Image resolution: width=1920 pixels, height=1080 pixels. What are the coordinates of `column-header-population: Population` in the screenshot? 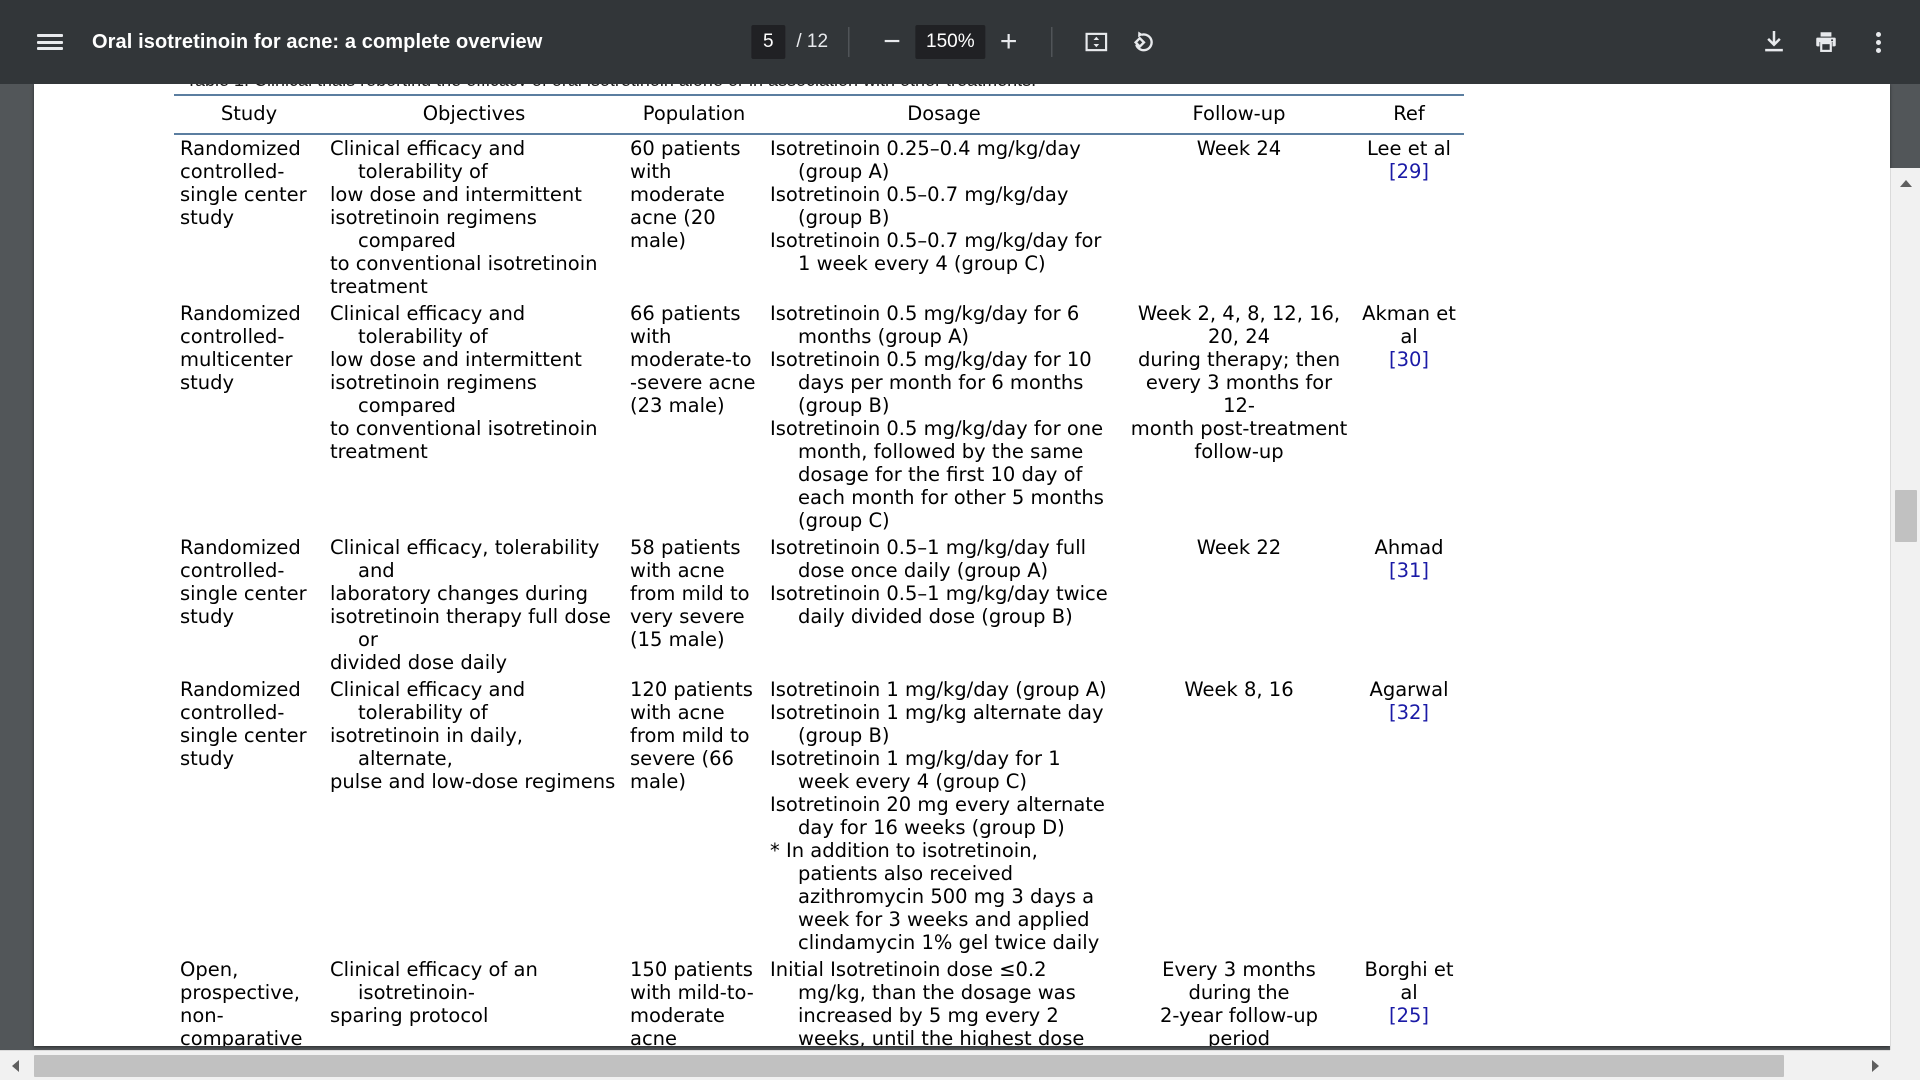 It's located at (694, 114).